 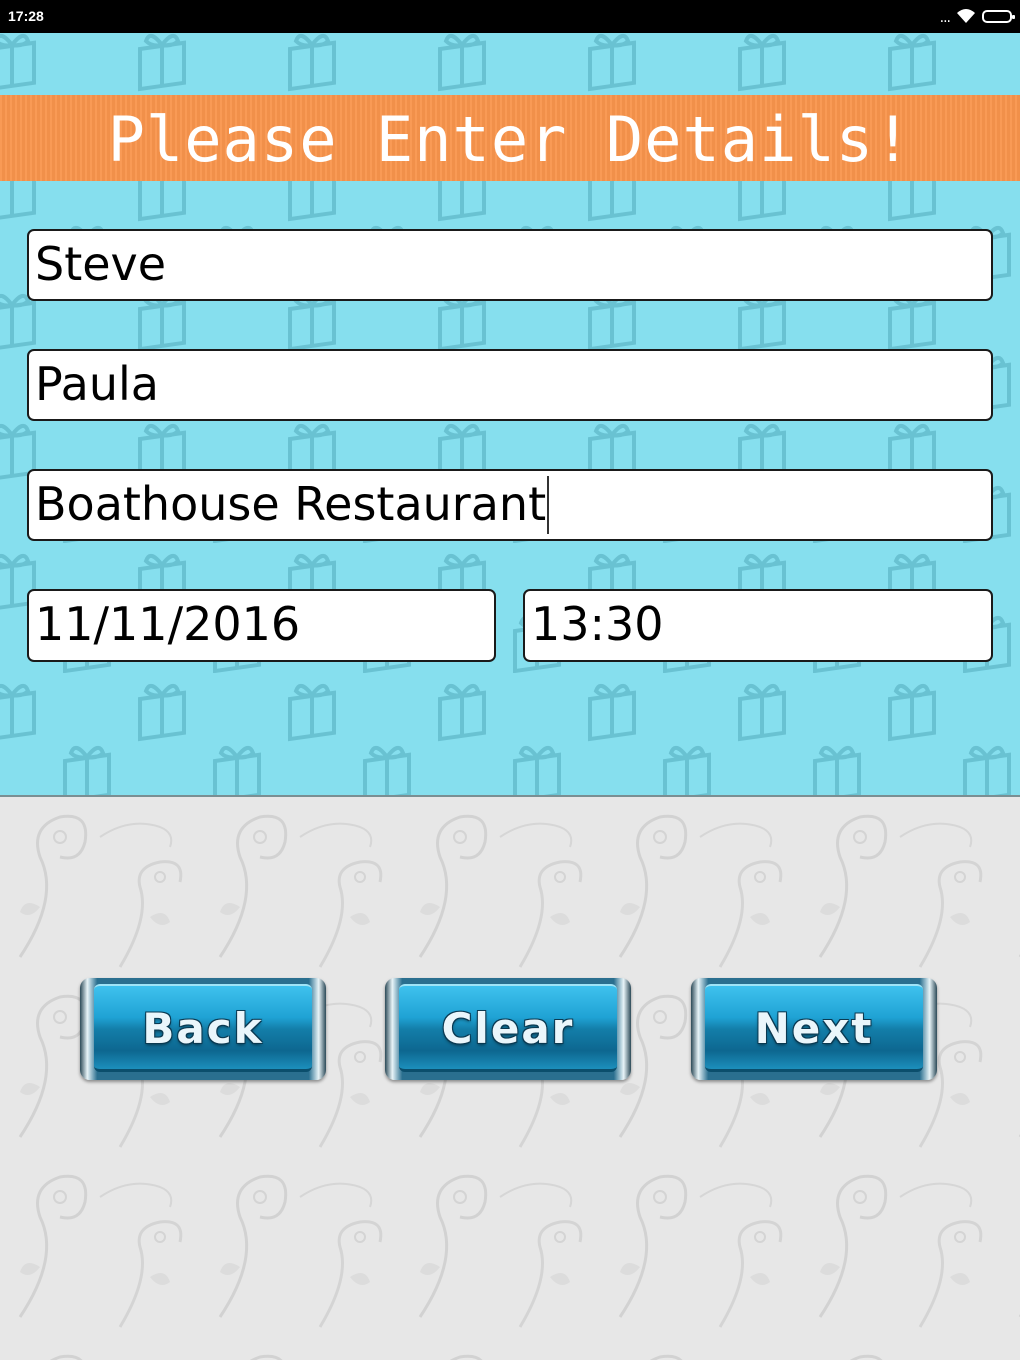 I want to click on back-button: Back, so click(x=203, y=1029).